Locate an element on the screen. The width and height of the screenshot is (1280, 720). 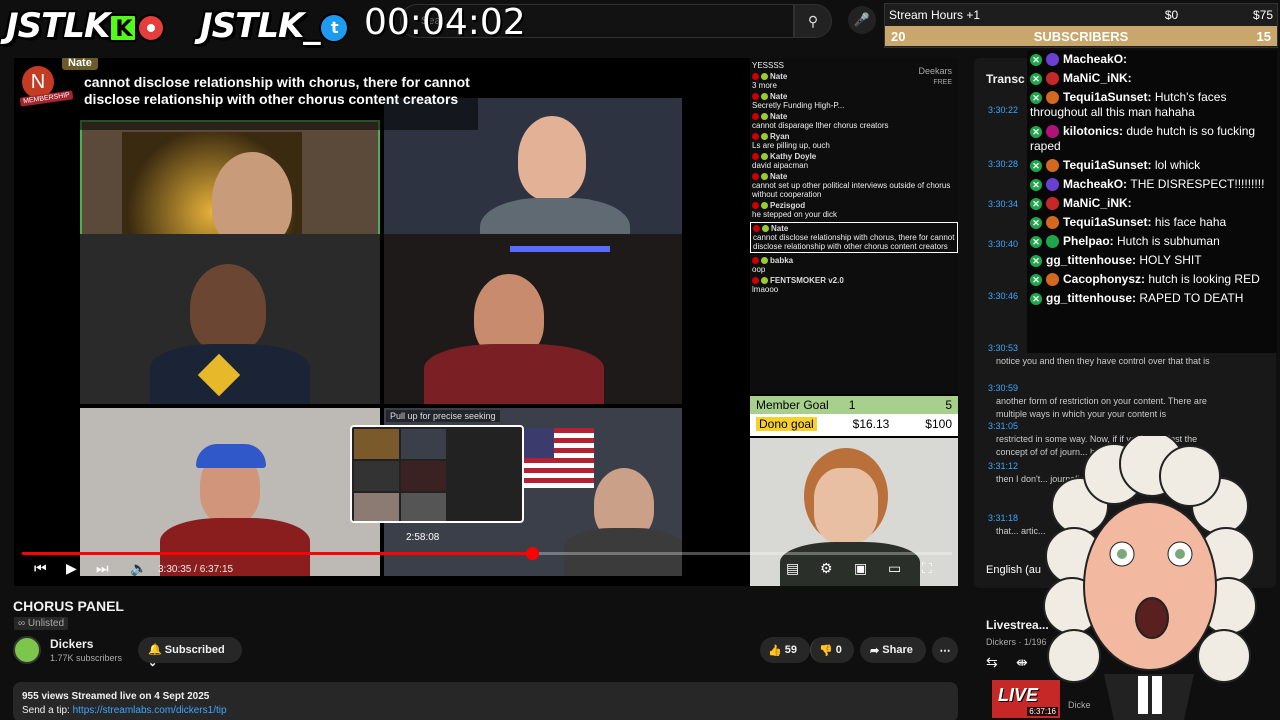
dislike-count: 0 is located at coordinates (838, 650).